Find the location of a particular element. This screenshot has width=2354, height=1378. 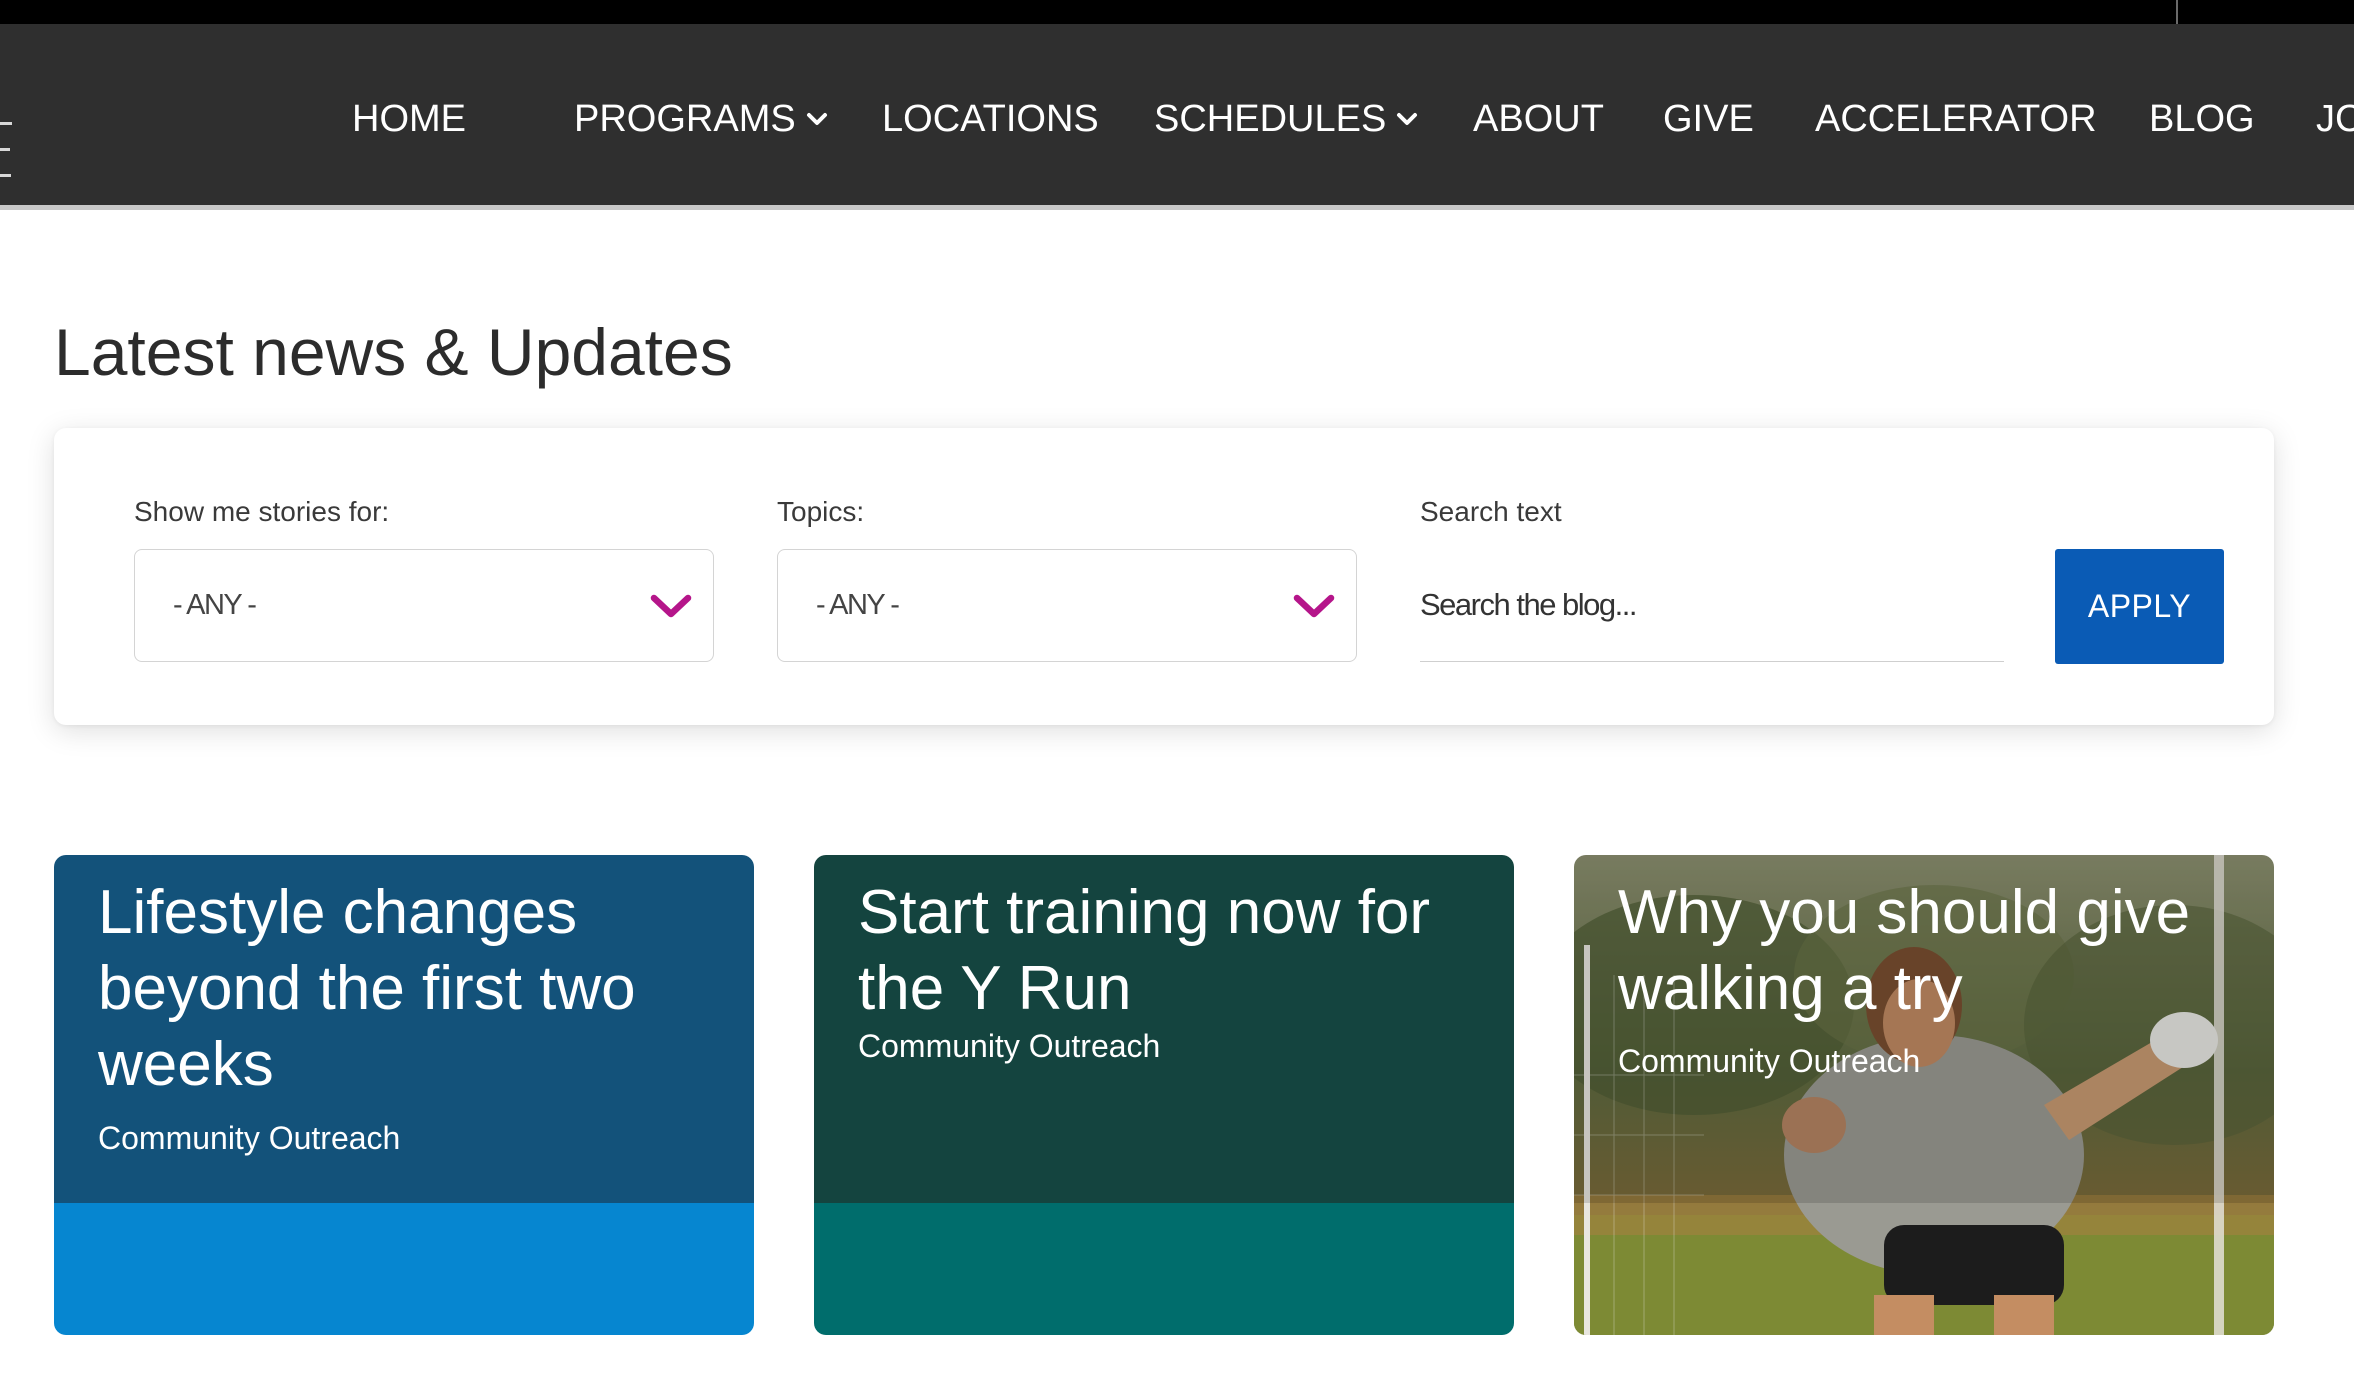

nav-schedules: SCHEDULES is located at coordinates (1286, 119).